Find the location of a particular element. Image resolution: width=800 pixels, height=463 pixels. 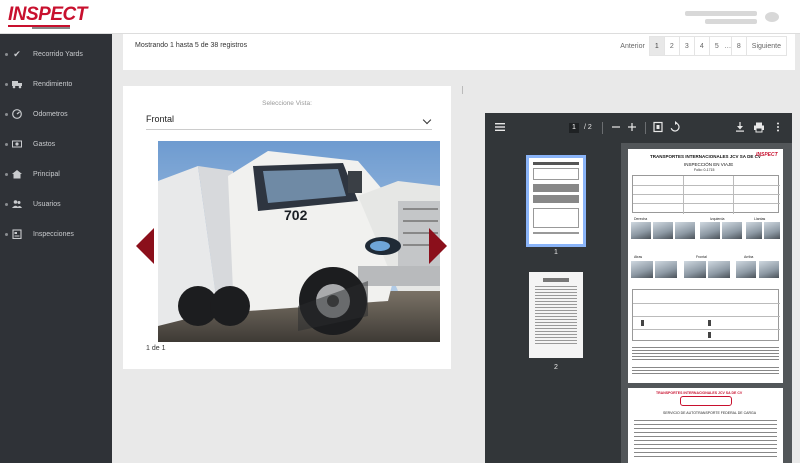

document-logo: INSPECT is located at coordinates (767, 155).